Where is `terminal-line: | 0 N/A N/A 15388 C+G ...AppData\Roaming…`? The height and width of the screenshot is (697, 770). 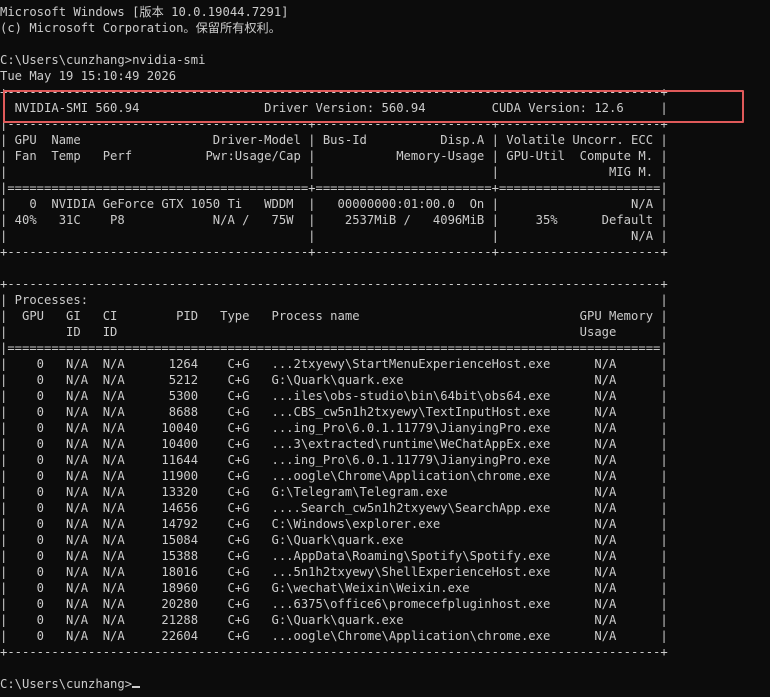 terminal-line: | 0 N/A N/A 15388 C+G ...AppData\Roaming… is located at coordinates (334, 556).